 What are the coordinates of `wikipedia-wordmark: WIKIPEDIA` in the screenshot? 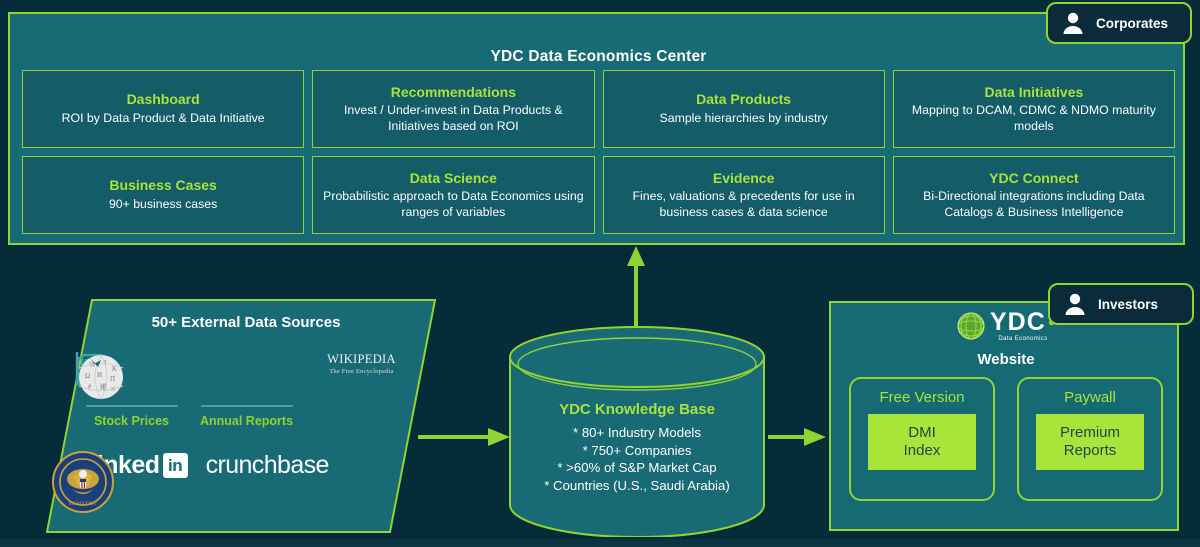 It's located at (361, 359).